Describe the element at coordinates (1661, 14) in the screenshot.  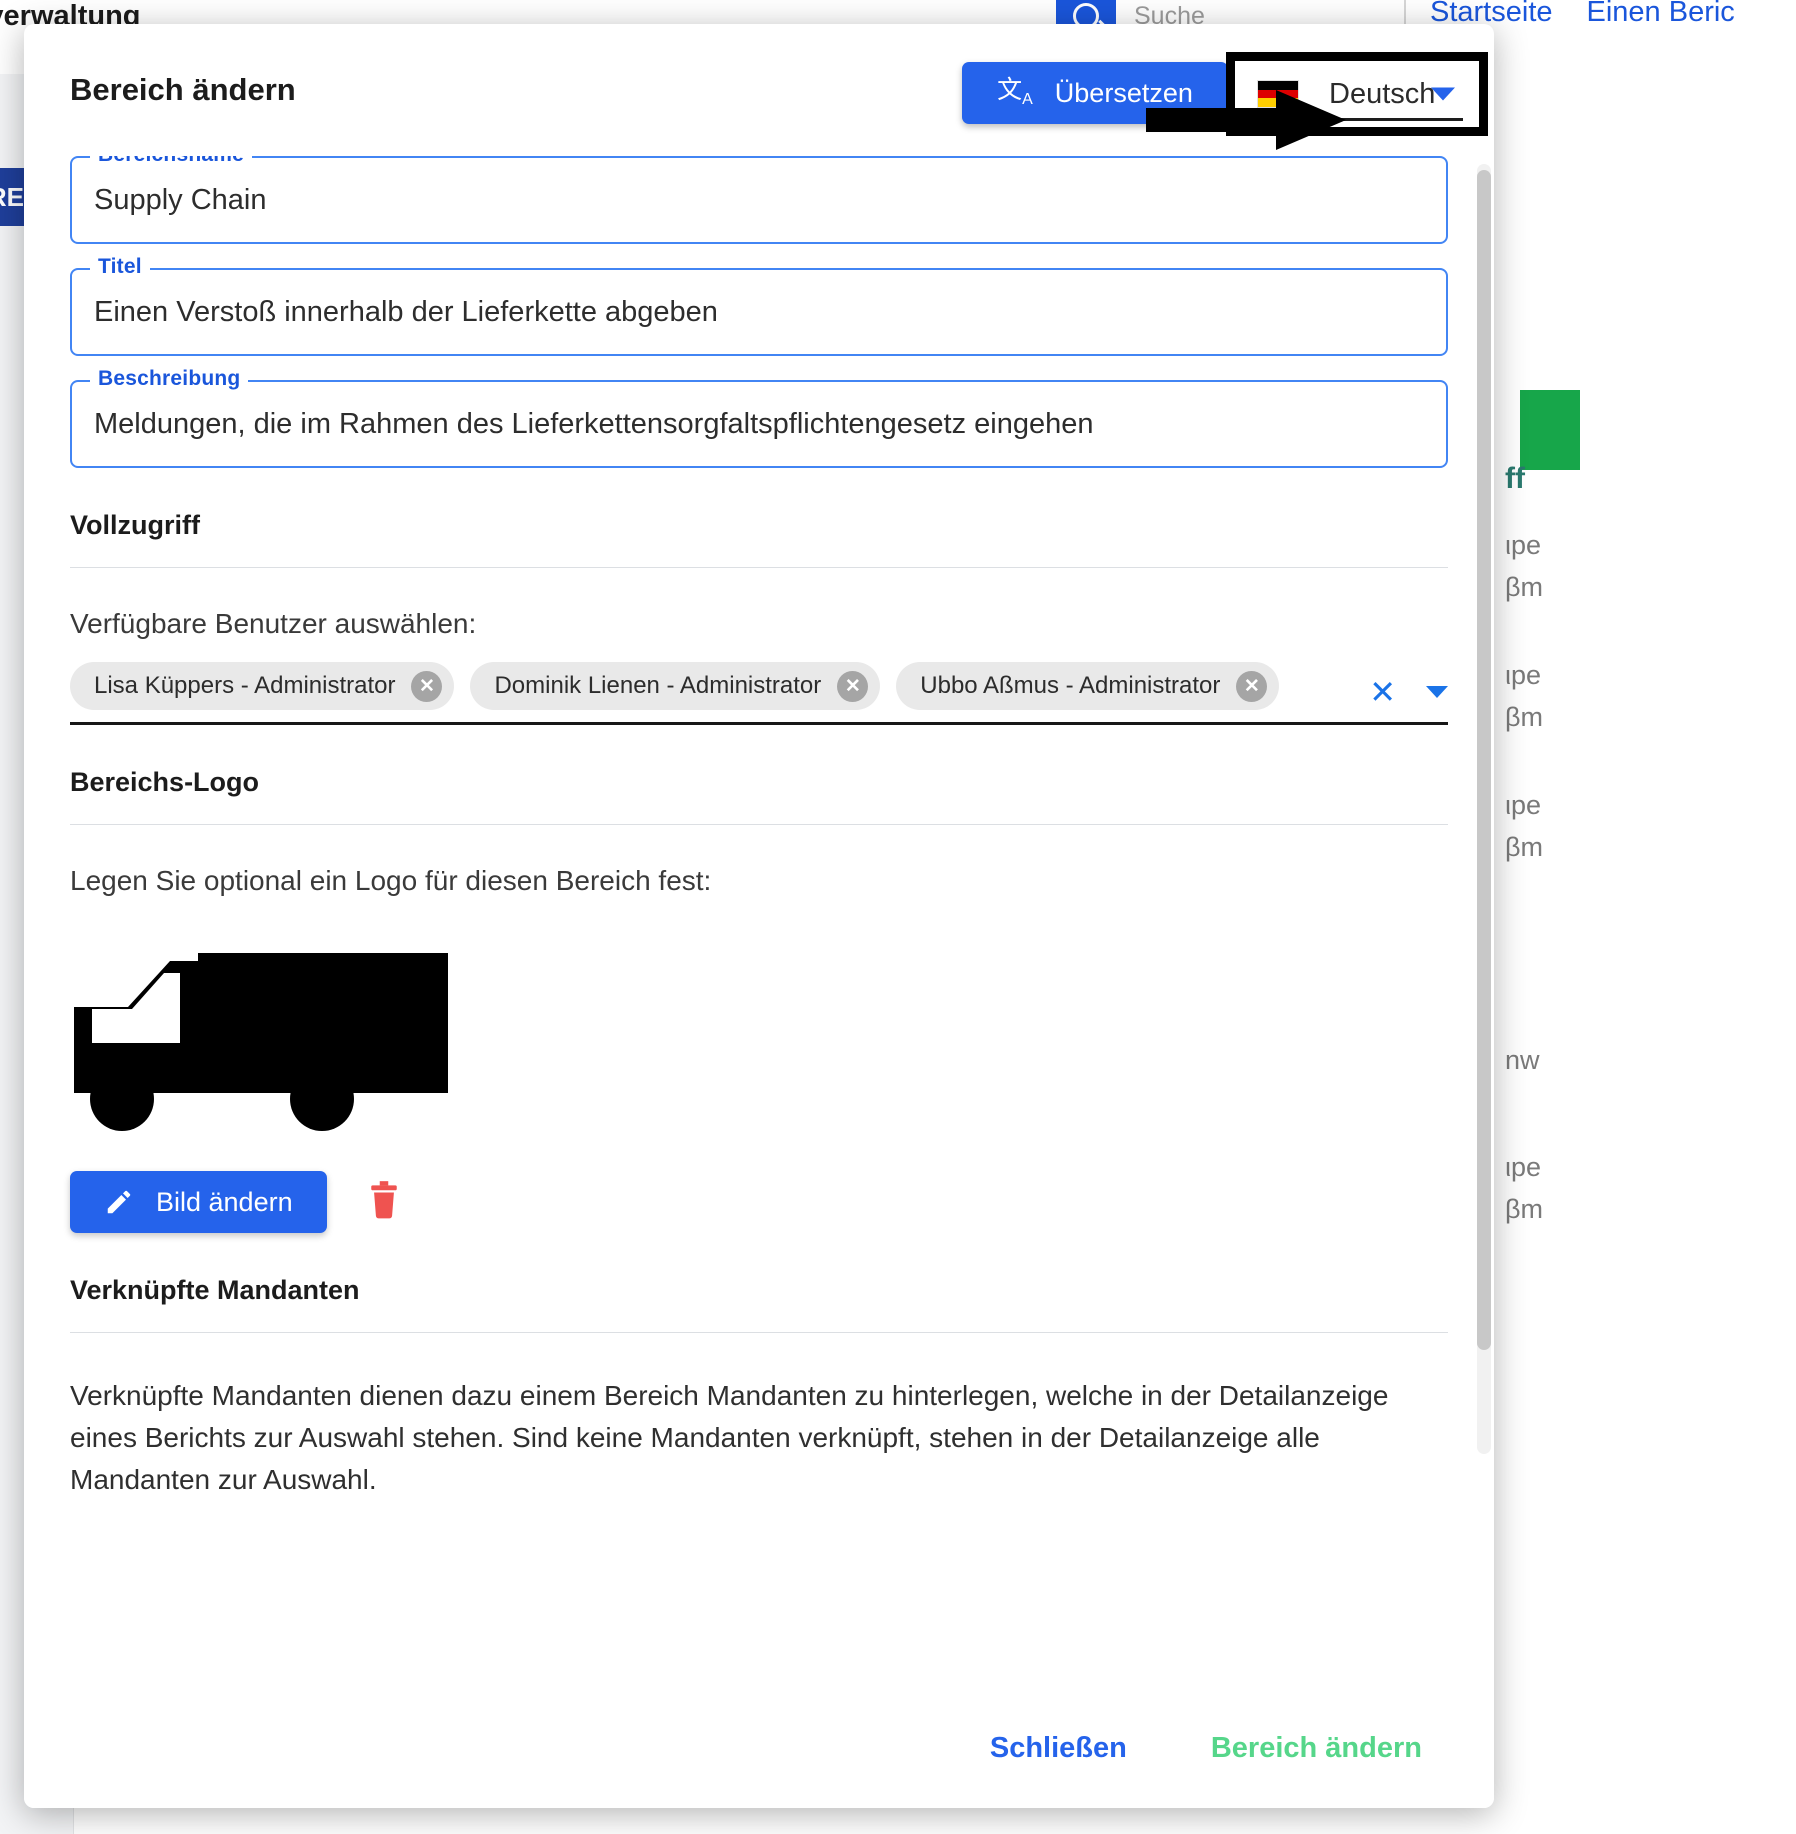
I see `nav-item-report: Einen Beric` at that location.